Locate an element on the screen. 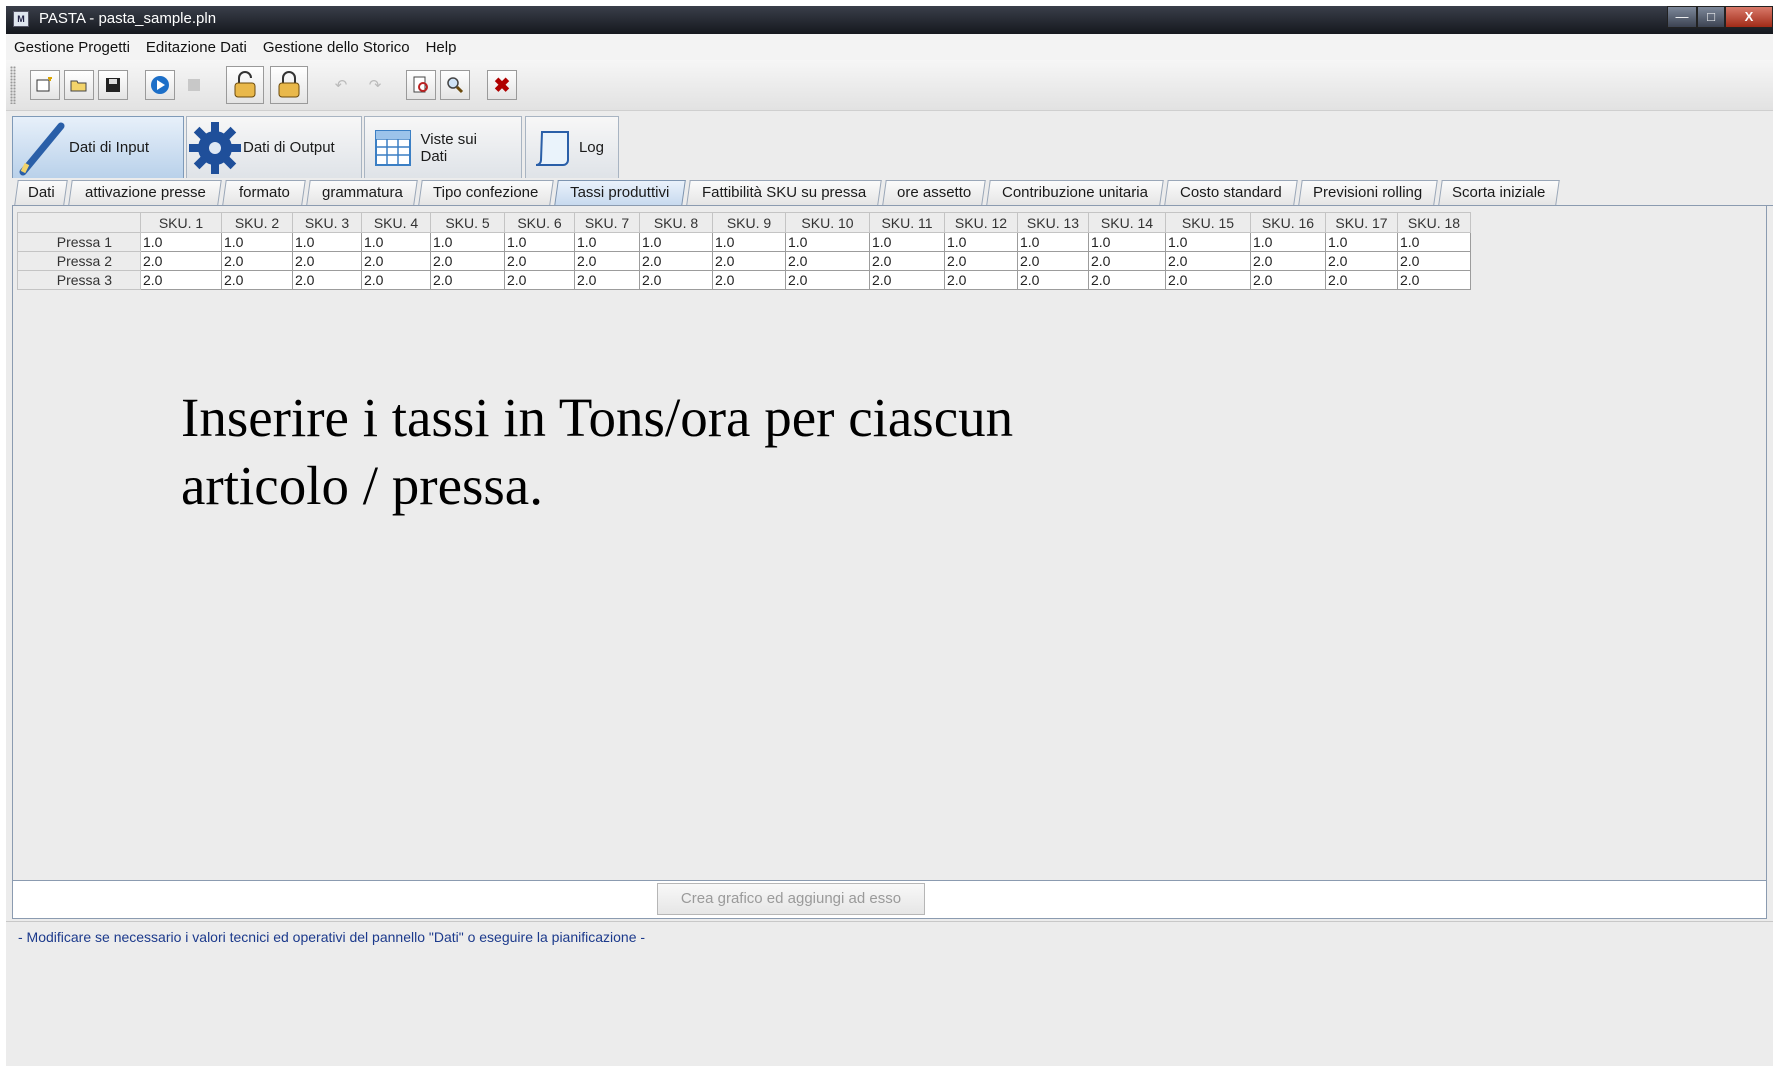 Image resolution: width=1773 pixels, height=1066 pixels. preview-icon is located at coordinates (421, 85).